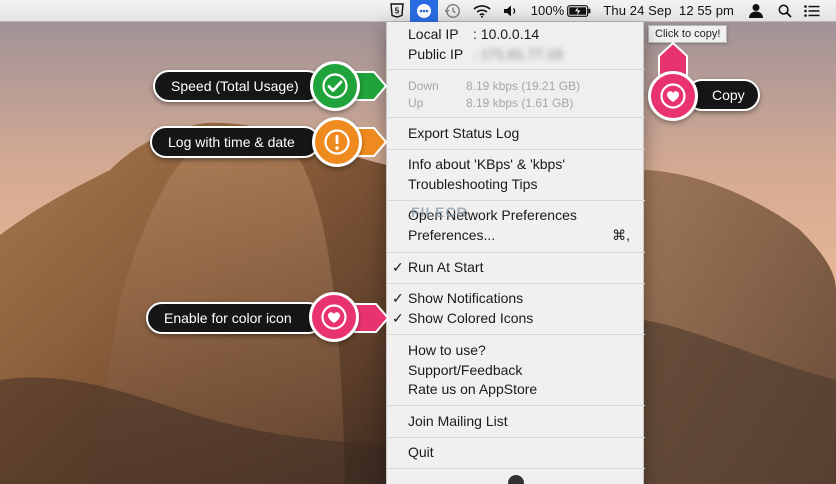 The height and width of the screenshot is (484, 836). I want to click on copy-callout-label: Copy, so click(728, 95).